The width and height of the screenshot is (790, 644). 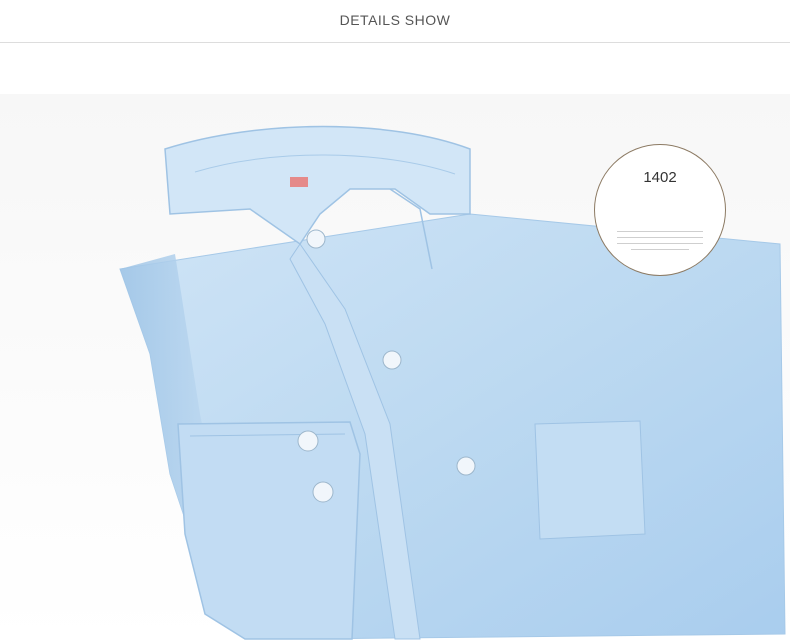 What do you see at coordinates (660, 177) in the screenshot?
I see `product-code: 1402` at bounding box center [660, 177].